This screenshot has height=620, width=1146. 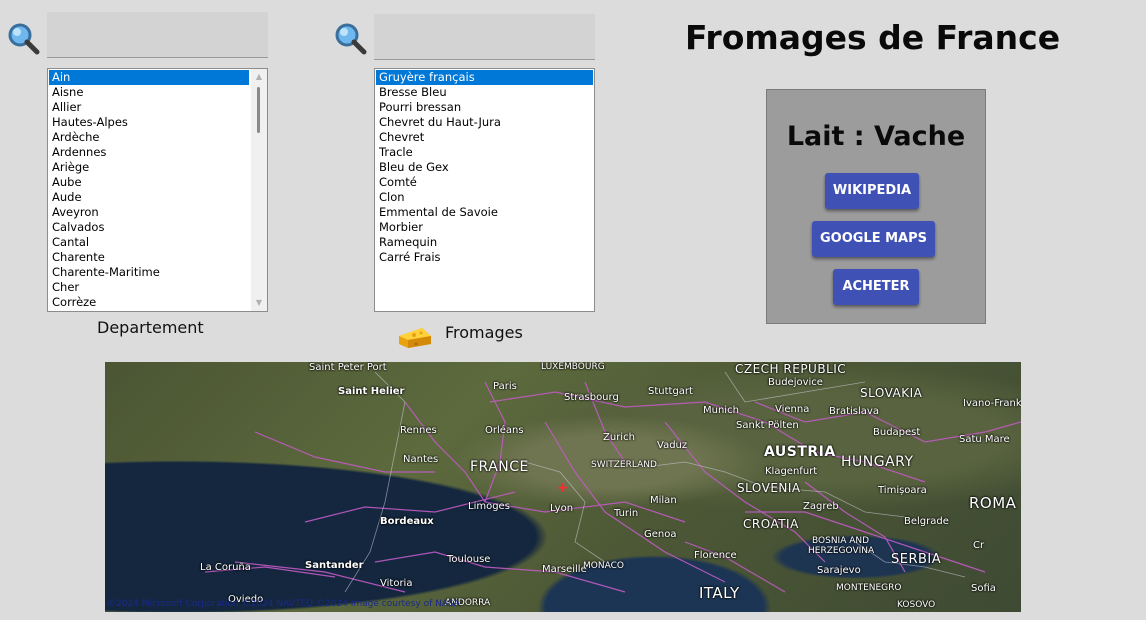 I want to click on scroll-up-icon: ▲, so click(x=259, y=77).